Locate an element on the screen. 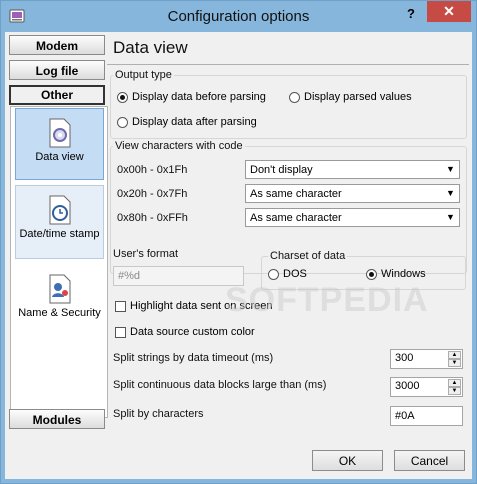 Image resolution: width=477 pixels, height=484 pixels. radio-label: Windows is located at coordinates (403, 274).